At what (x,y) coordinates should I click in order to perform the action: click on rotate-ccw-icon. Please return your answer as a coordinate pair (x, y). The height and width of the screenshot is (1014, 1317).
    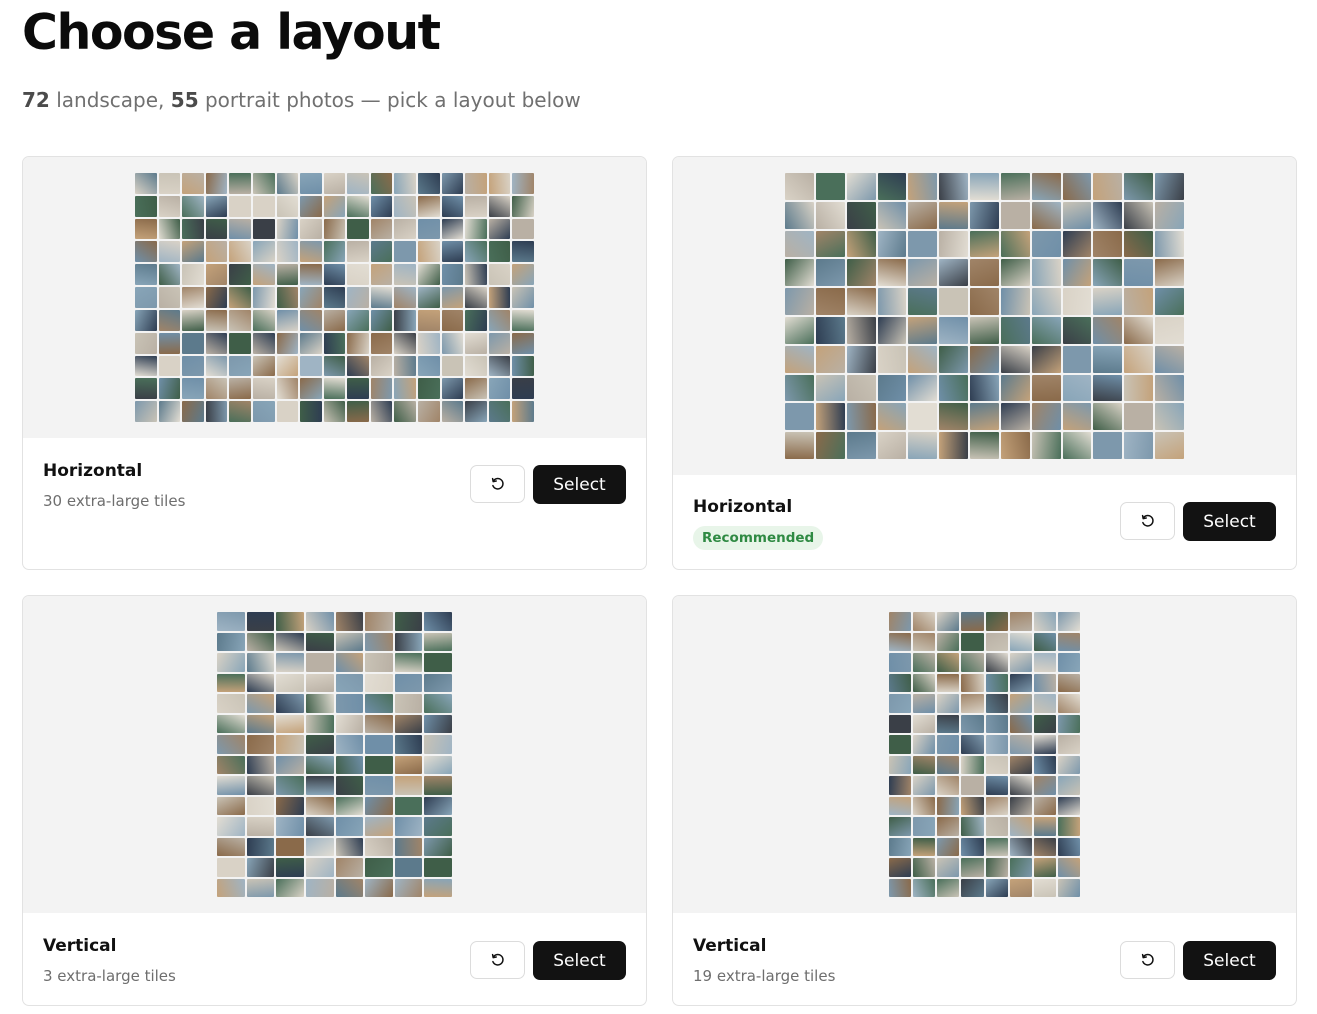
    Looking at the image, I should click on (497, 483).